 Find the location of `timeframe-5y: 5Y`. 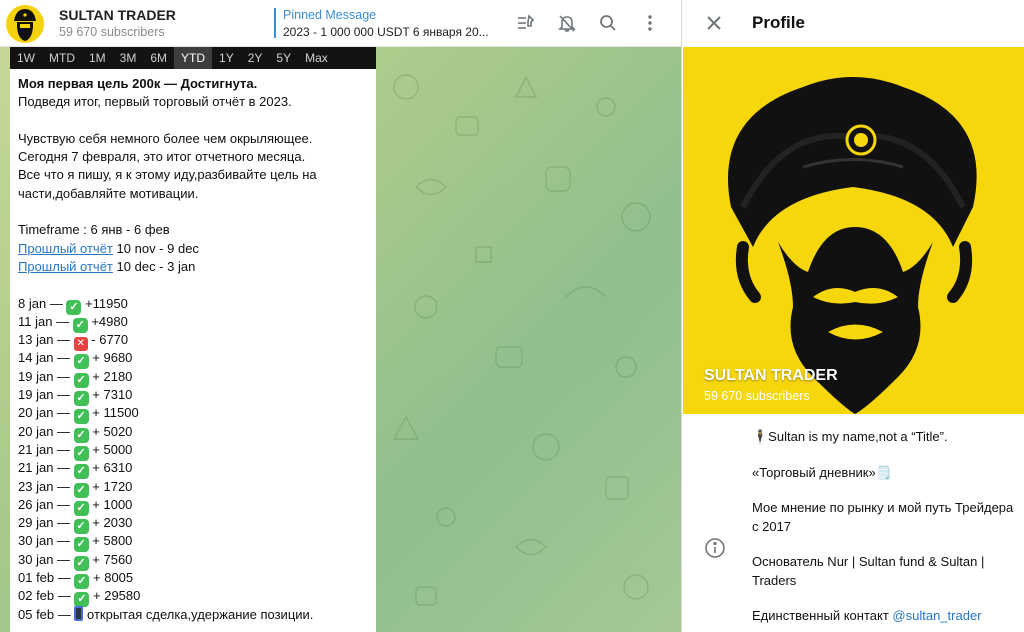

timeframe-5y: 5Y is located at coordinates (283, 58).